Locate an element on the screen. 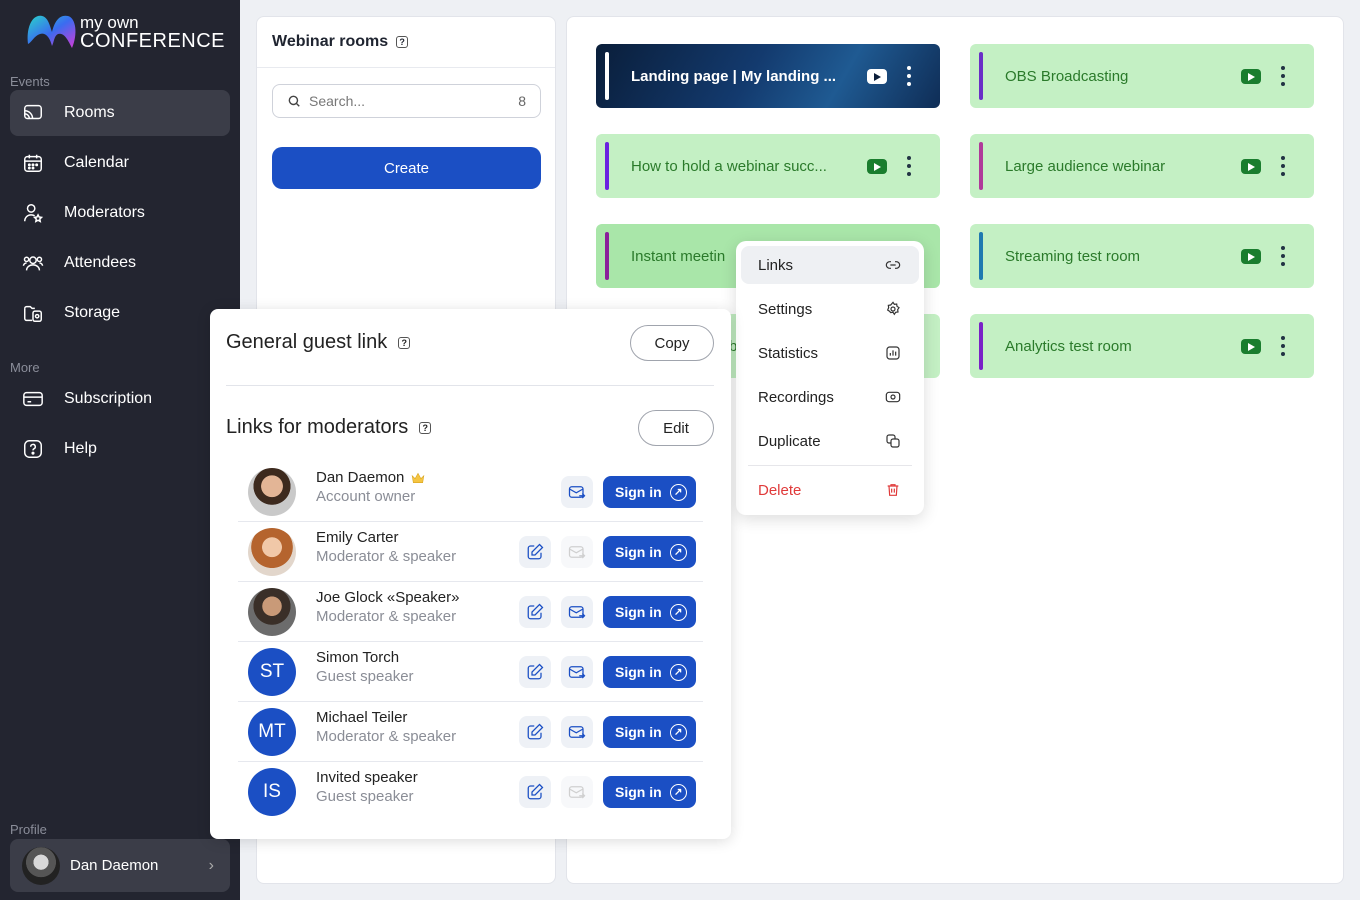 The width and height of the screenshot is (1360, 900). moderator-row: Dan Daemon Account owner Sign in ↗ is located at coordinates (470, 492).